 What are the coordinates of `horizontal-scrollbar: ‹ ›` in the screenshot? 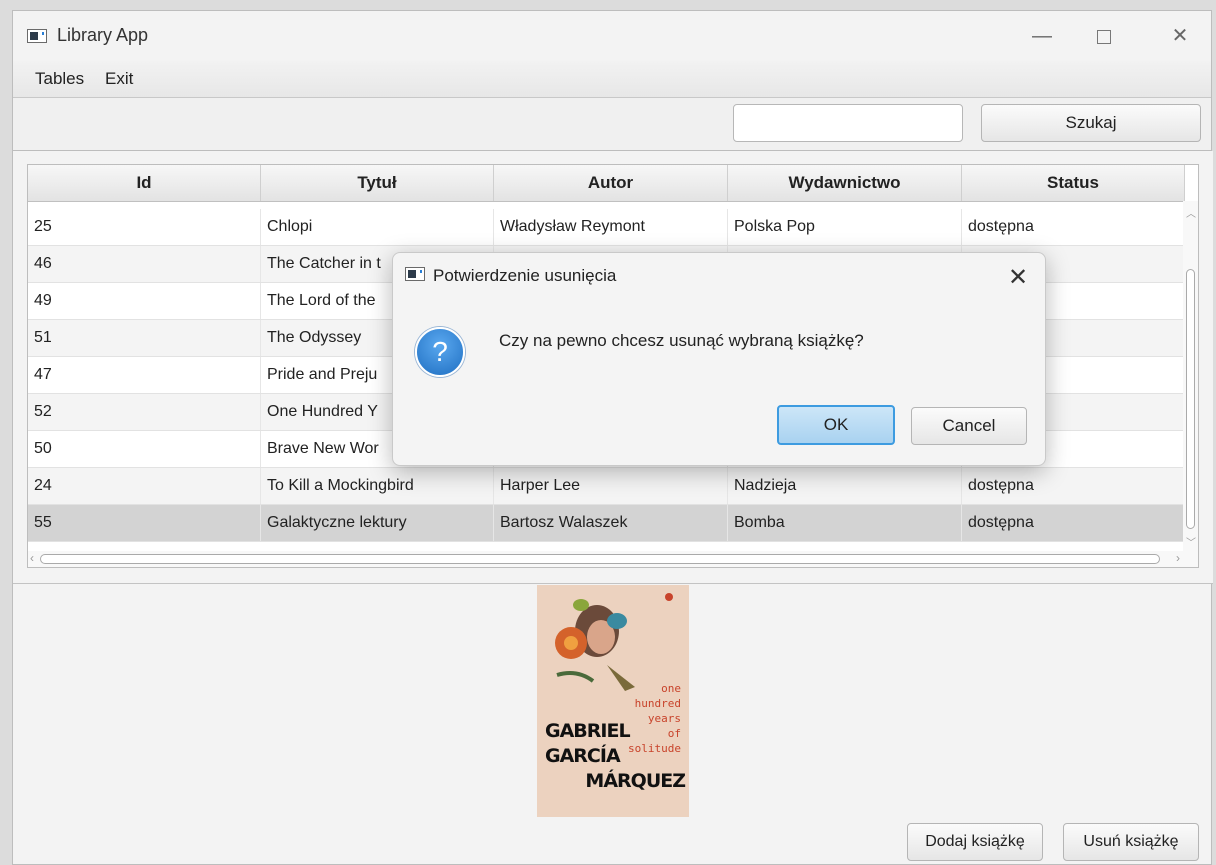 It's located at (613, 559).